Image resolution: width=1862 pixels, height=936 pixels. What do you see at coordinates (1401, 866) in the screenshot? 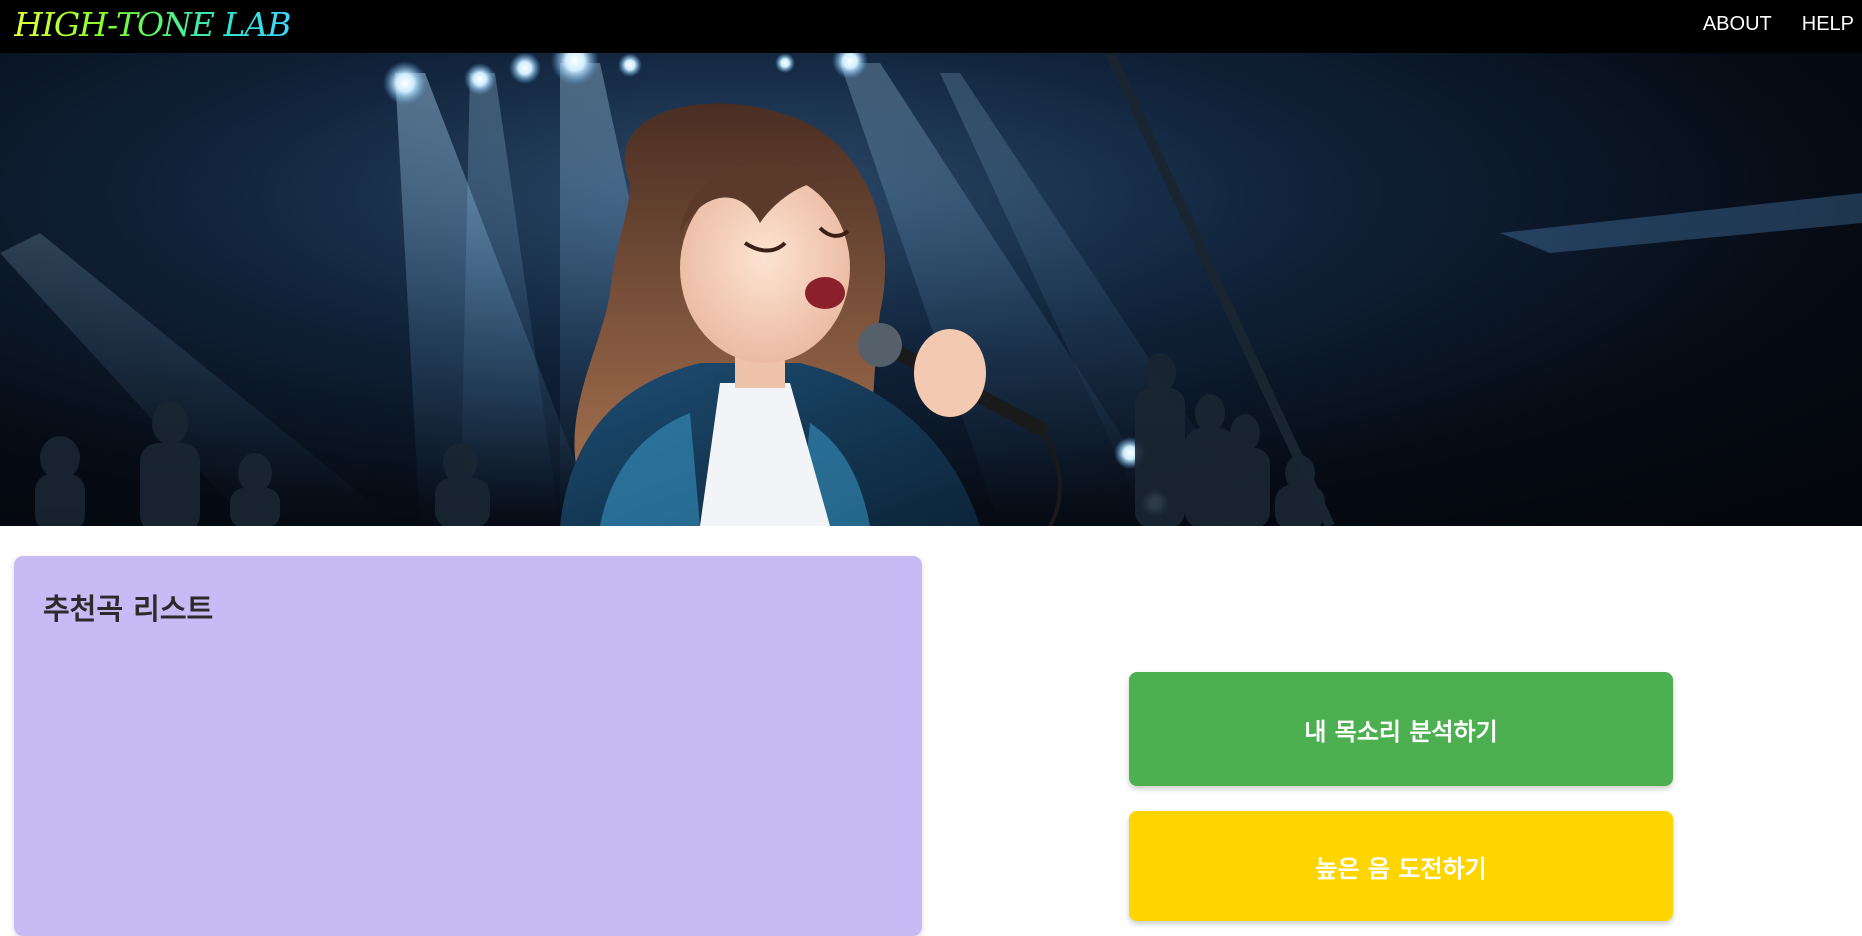
I see `high-note-challenge-button: 높은 음 도전하기` at bounding box center [1401, 866].